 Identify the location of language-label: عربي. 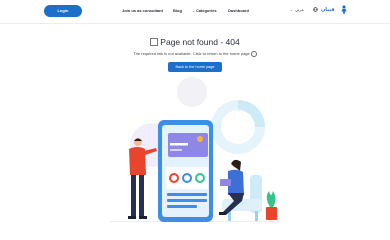
(299, 9).